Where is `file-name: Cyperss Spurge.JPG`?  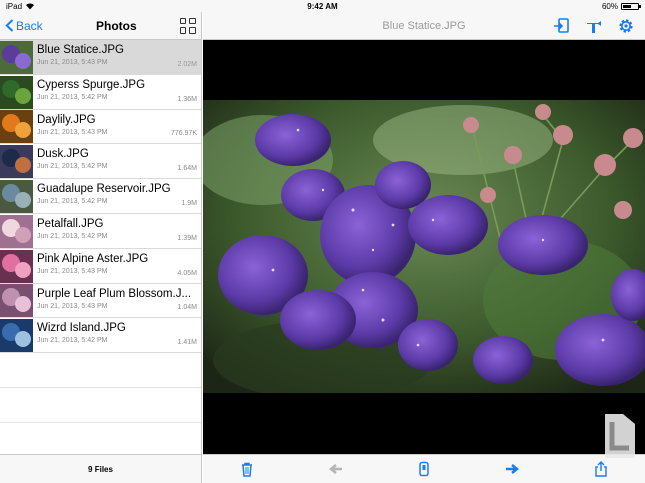 file-name: Cyperss Spurge.JPG is located at coordinates (91, 84).